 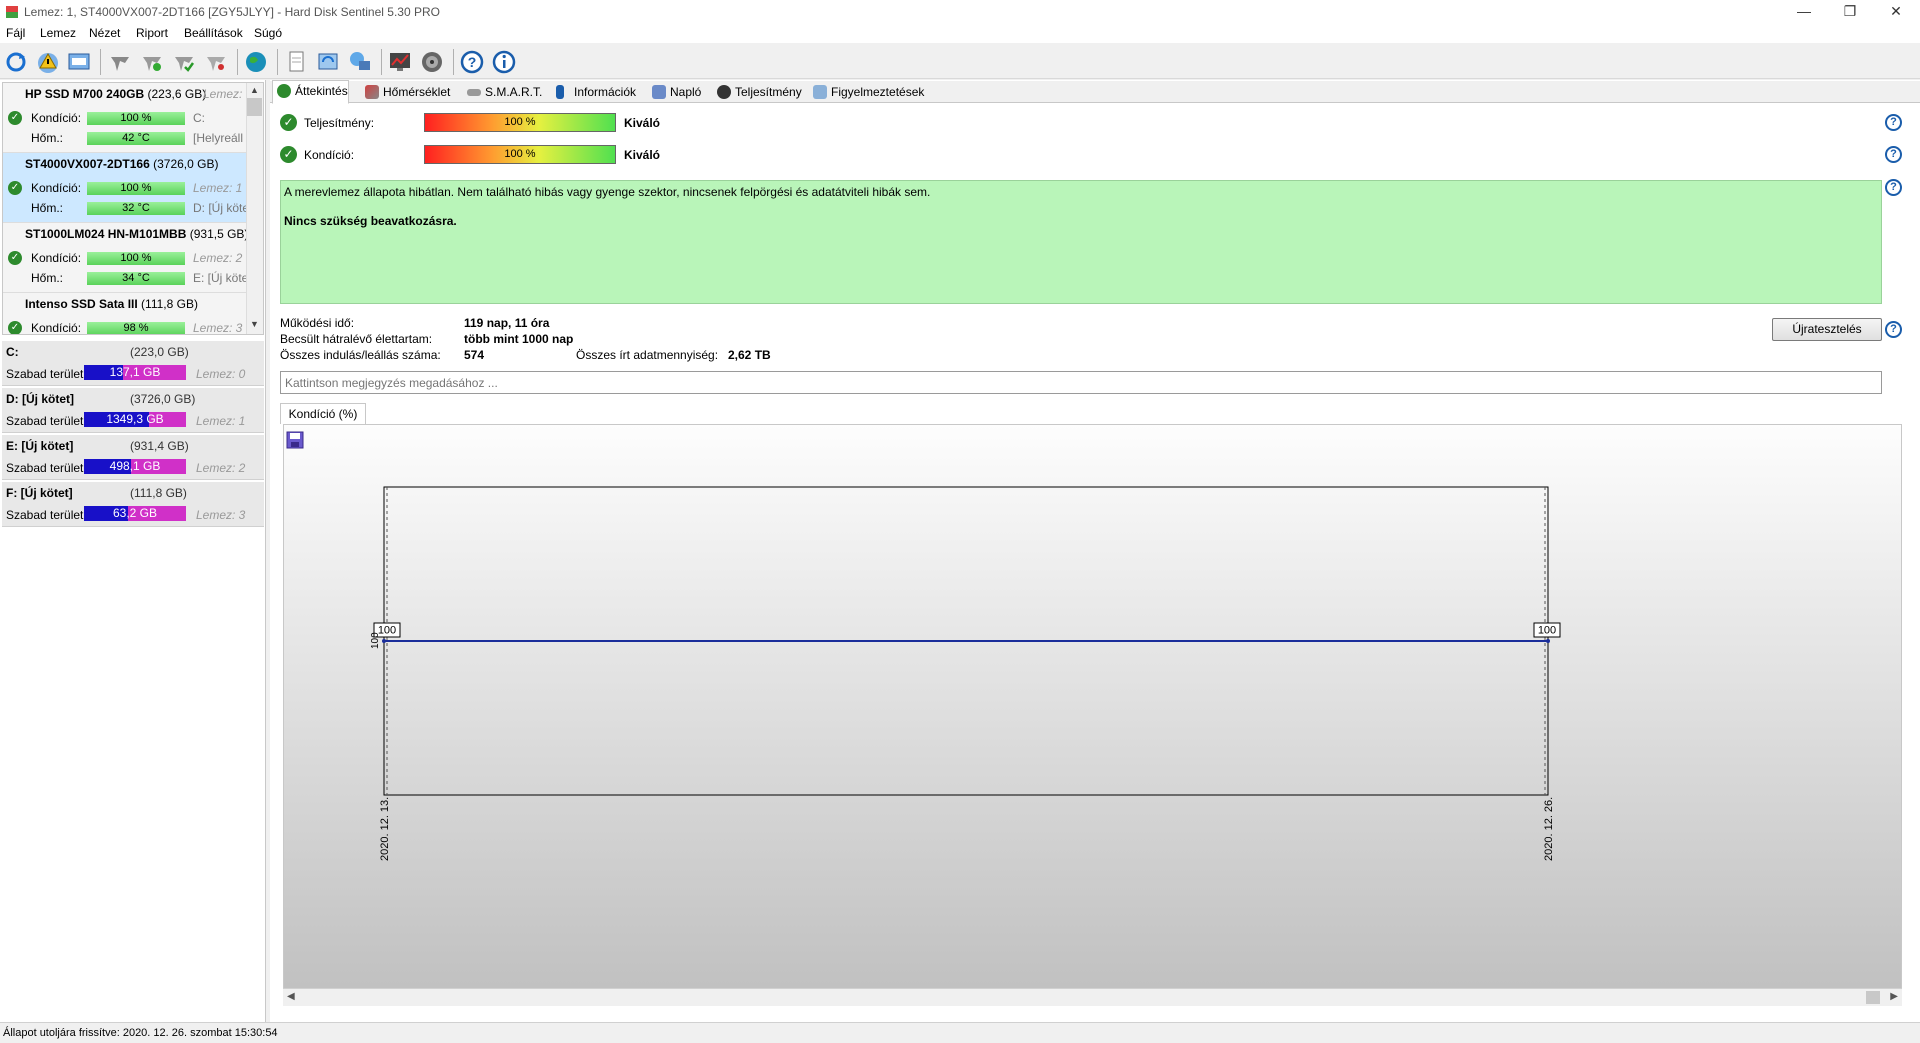 What do you see at coordinates (432, 62) in the screenshot?
I see `disk-surface-icon` at bounding box center [432, 62].